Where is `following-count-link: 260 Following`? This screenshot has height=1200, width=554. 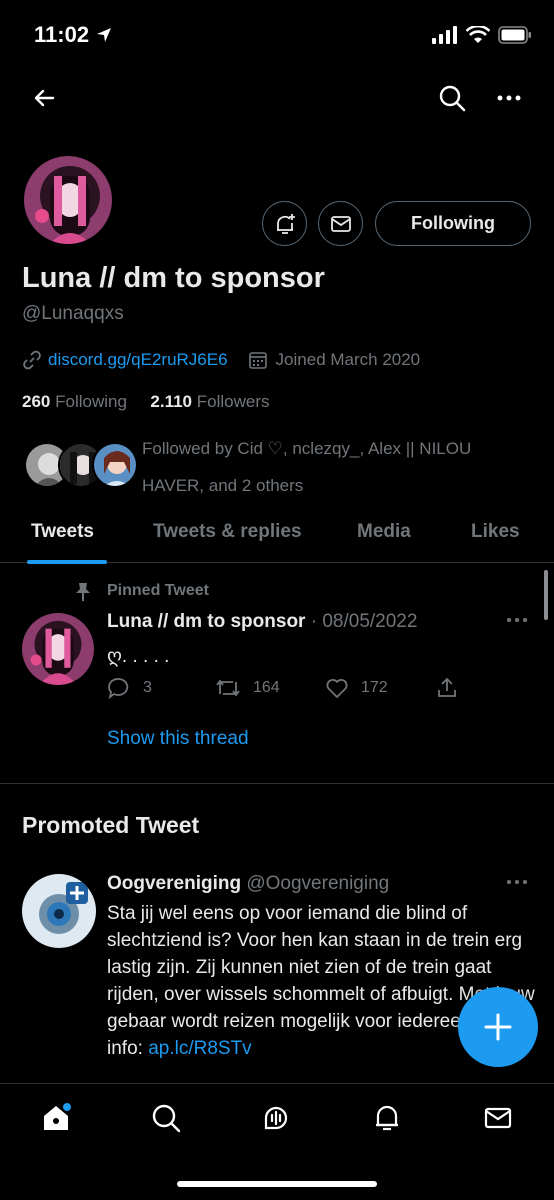 following-count-link: 260 Following is located at coordinates (74, 401).